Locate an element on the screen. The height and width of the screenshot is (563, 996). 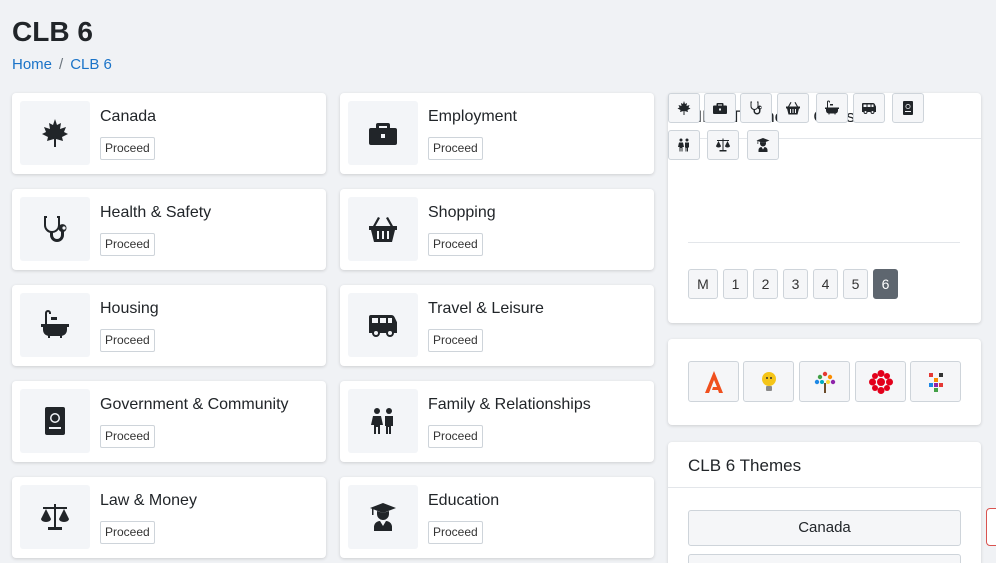
cbc-button is located at coordinates (880, 381).